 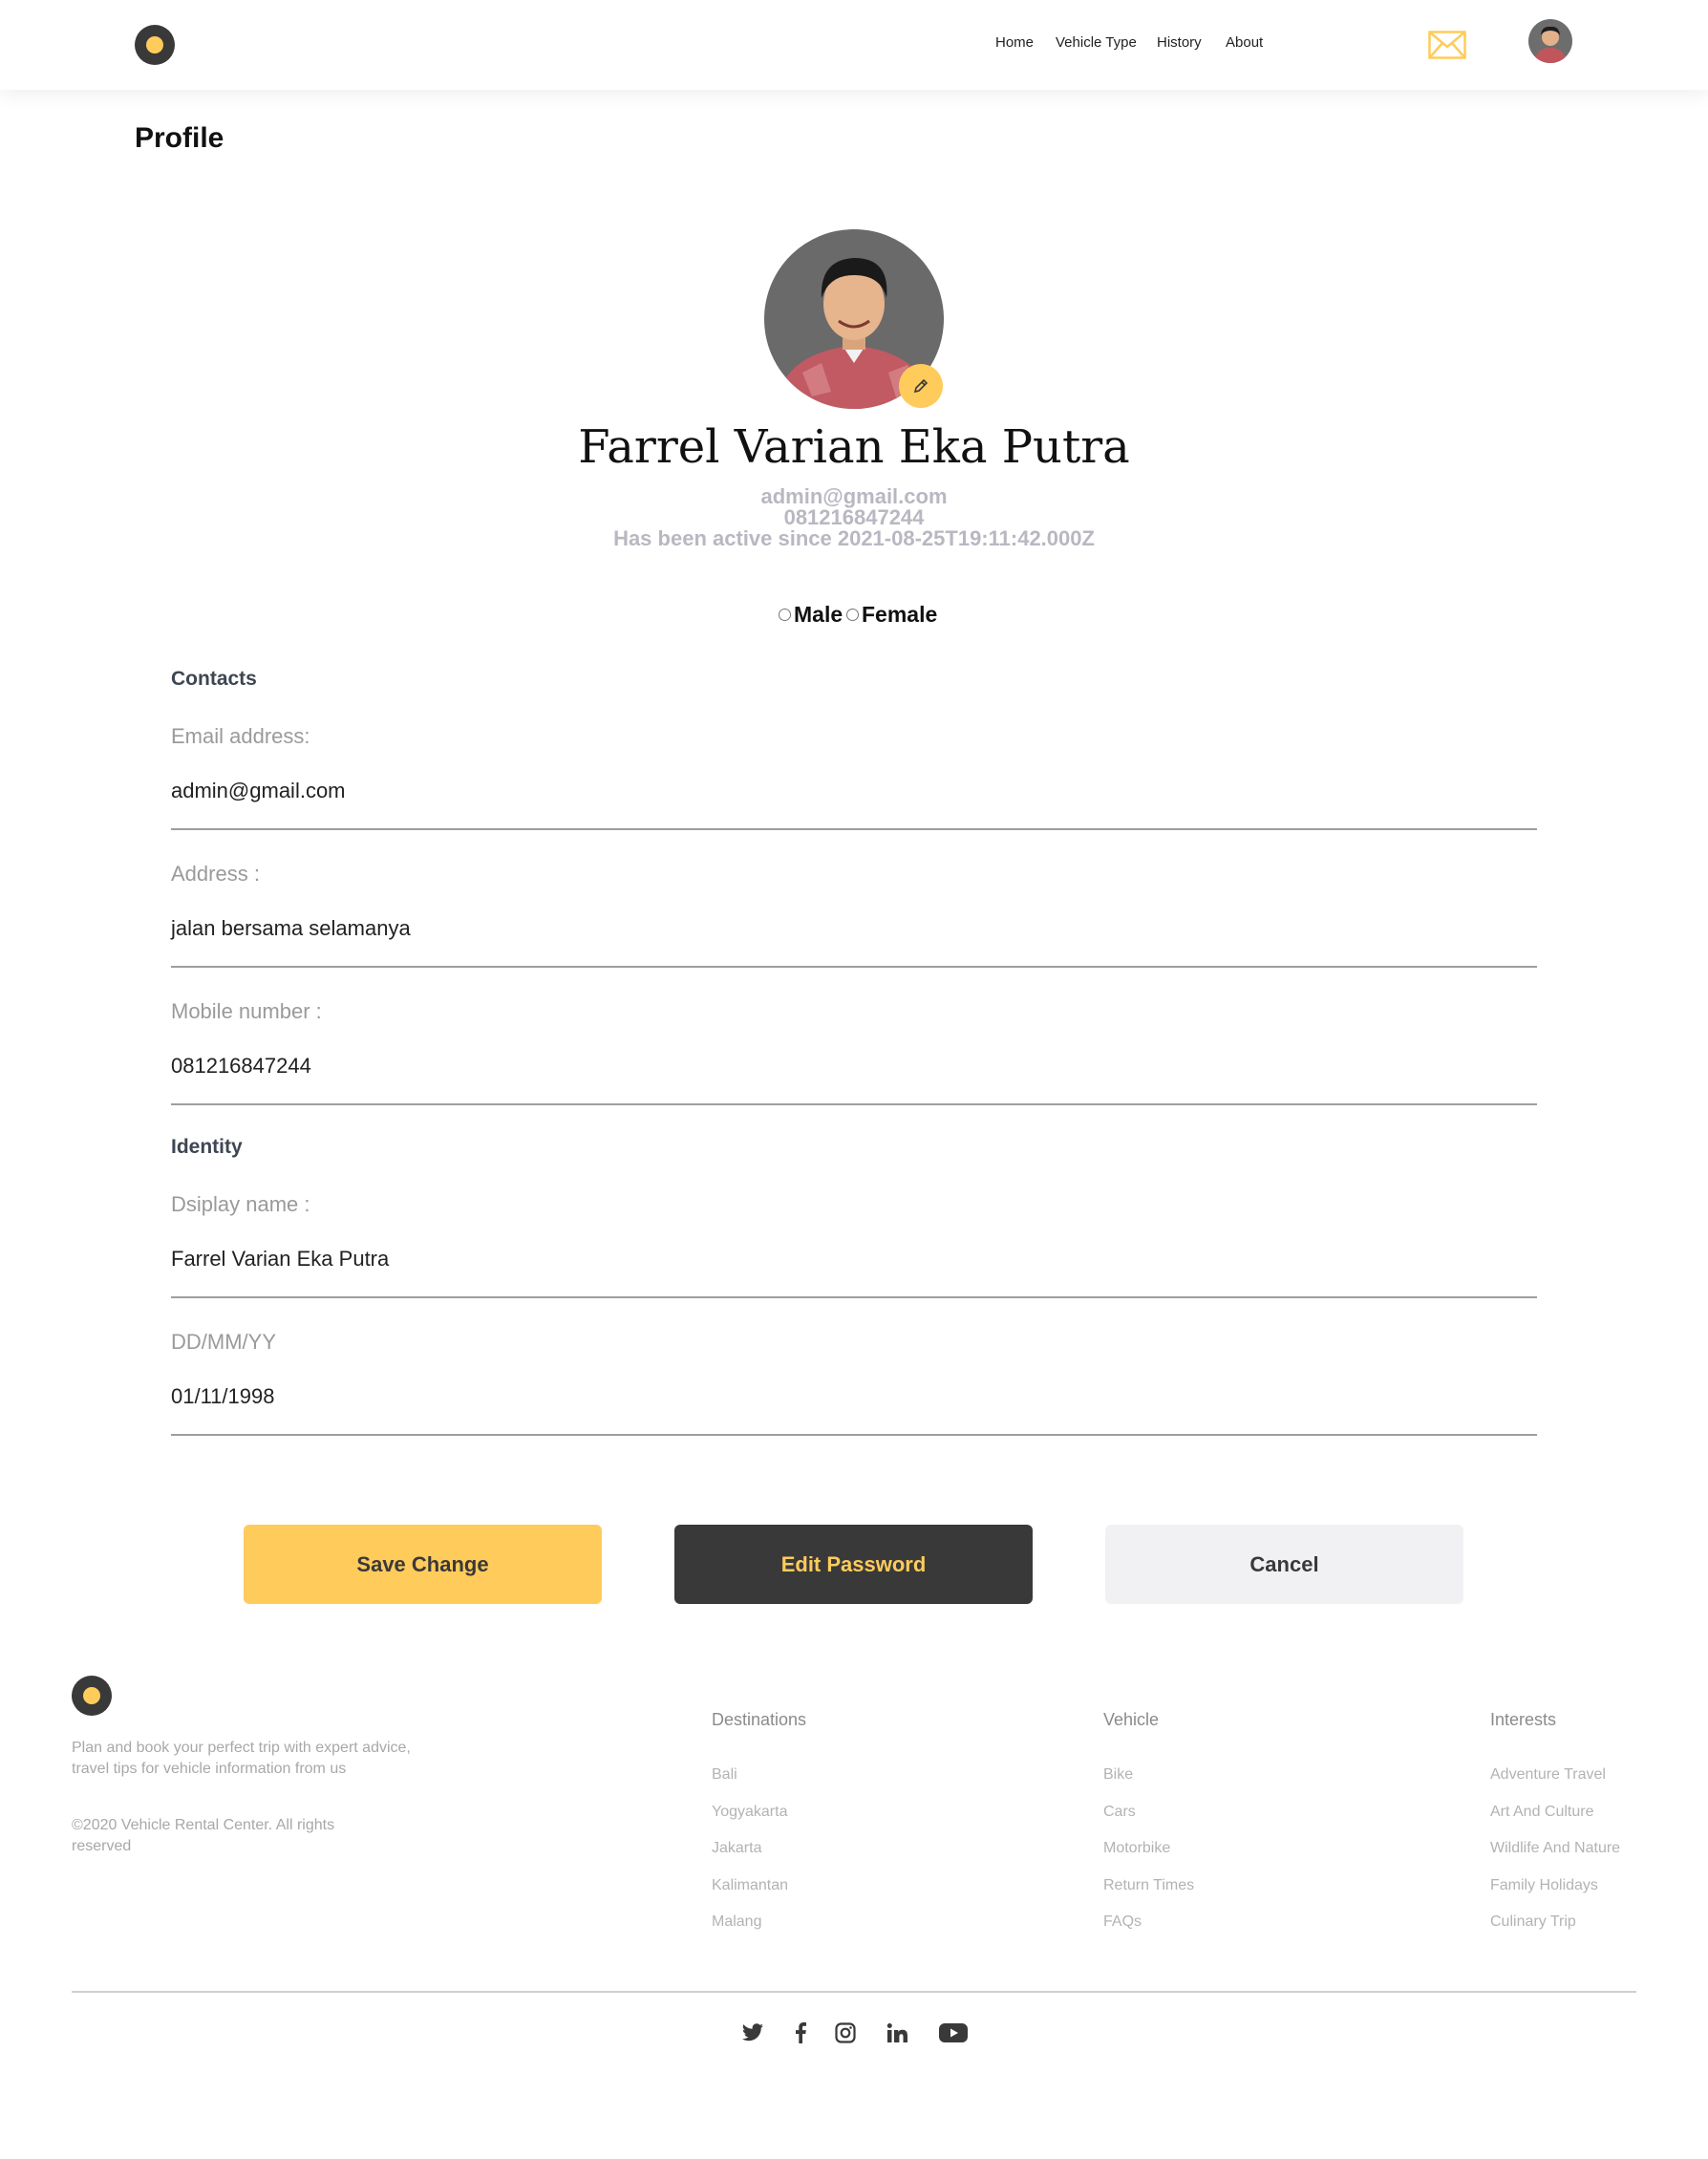 What do you see at coordinates (180, 138) in the screenshot?
I see `page-title: Profile` at bounding box center [180, 138].